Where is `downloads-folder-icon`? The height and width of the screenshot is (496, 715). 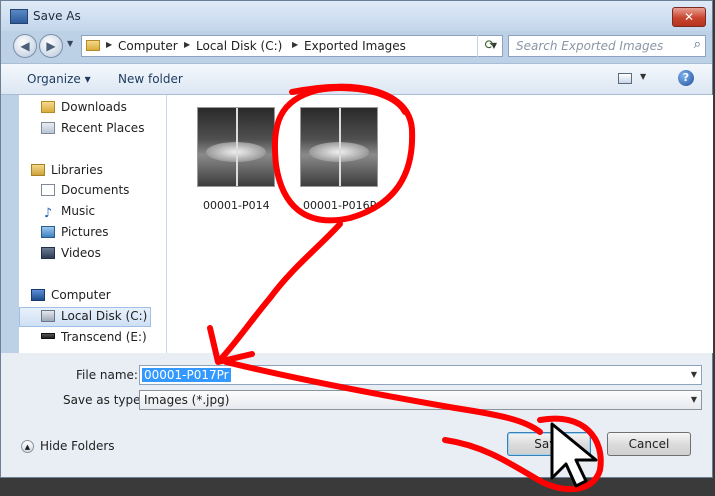 downloads-folder-icon is located at coordinates (48, 107).